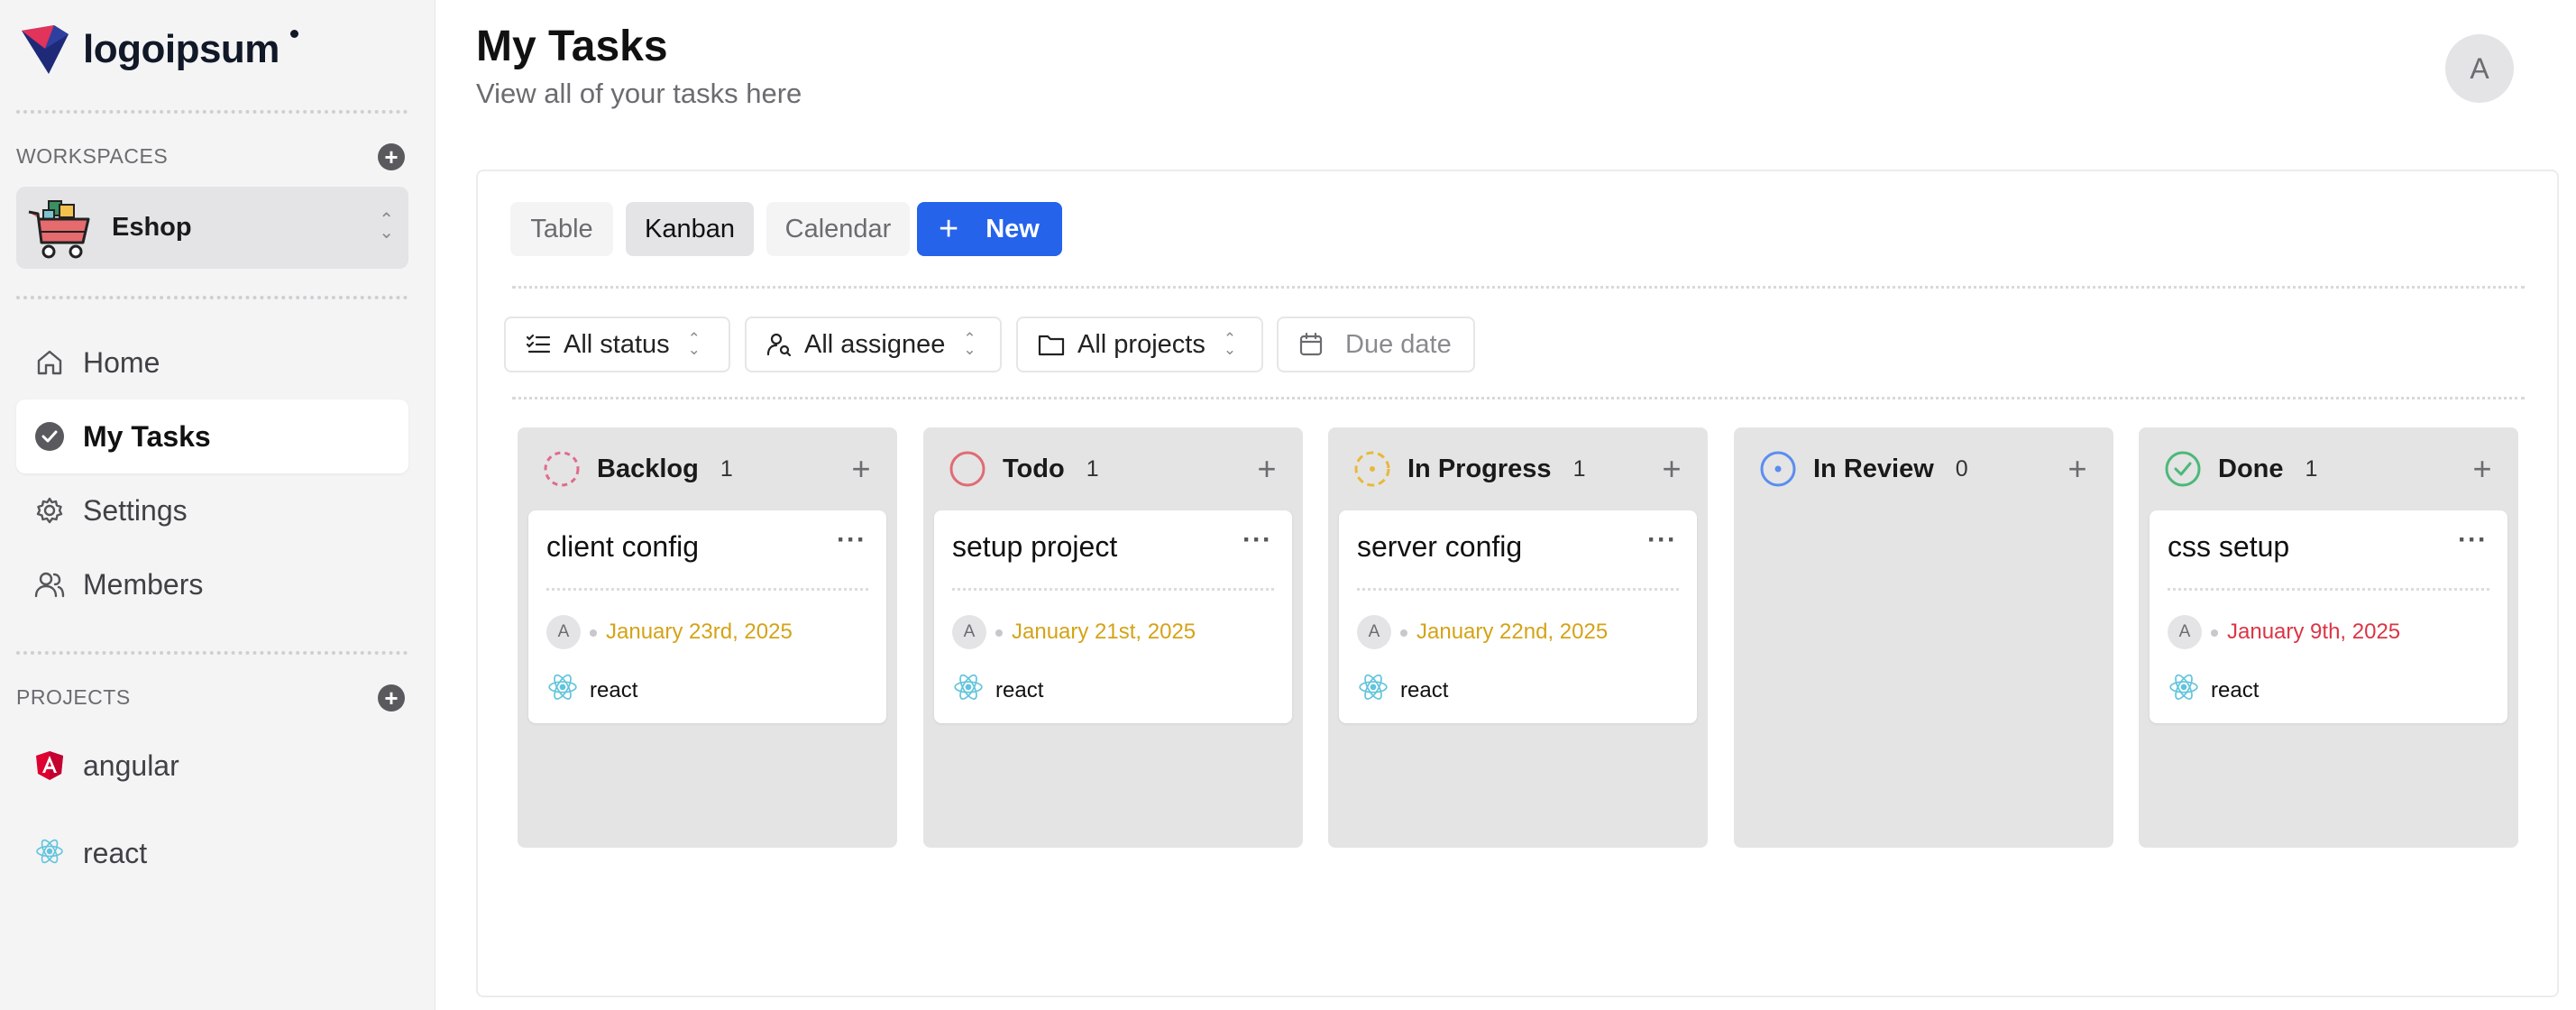 The width and height of the screenshot is (2576, 1010). I want to click on due-date-filter-label: Due date, so click(1398, 344).